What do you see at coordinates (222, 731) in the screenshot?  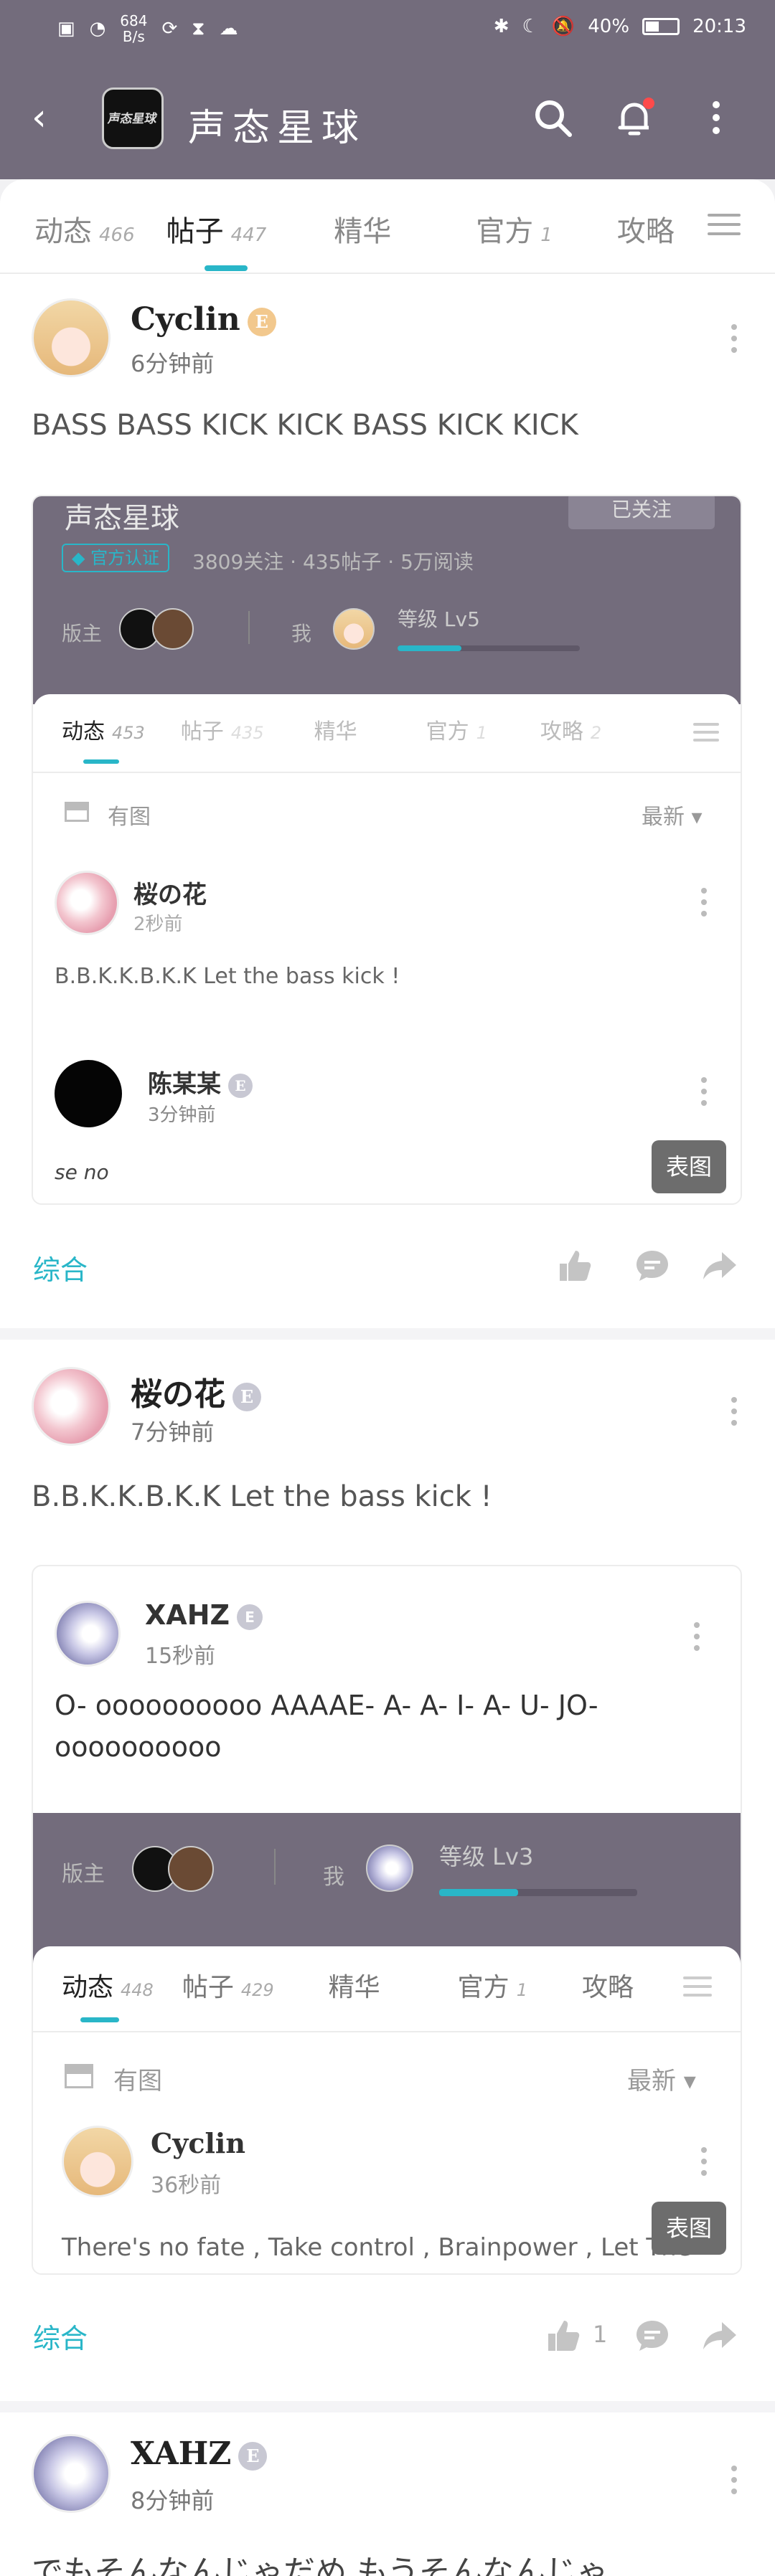 I see `embed-tab-posts: 帖子 435` at bounding box center [222, 731].